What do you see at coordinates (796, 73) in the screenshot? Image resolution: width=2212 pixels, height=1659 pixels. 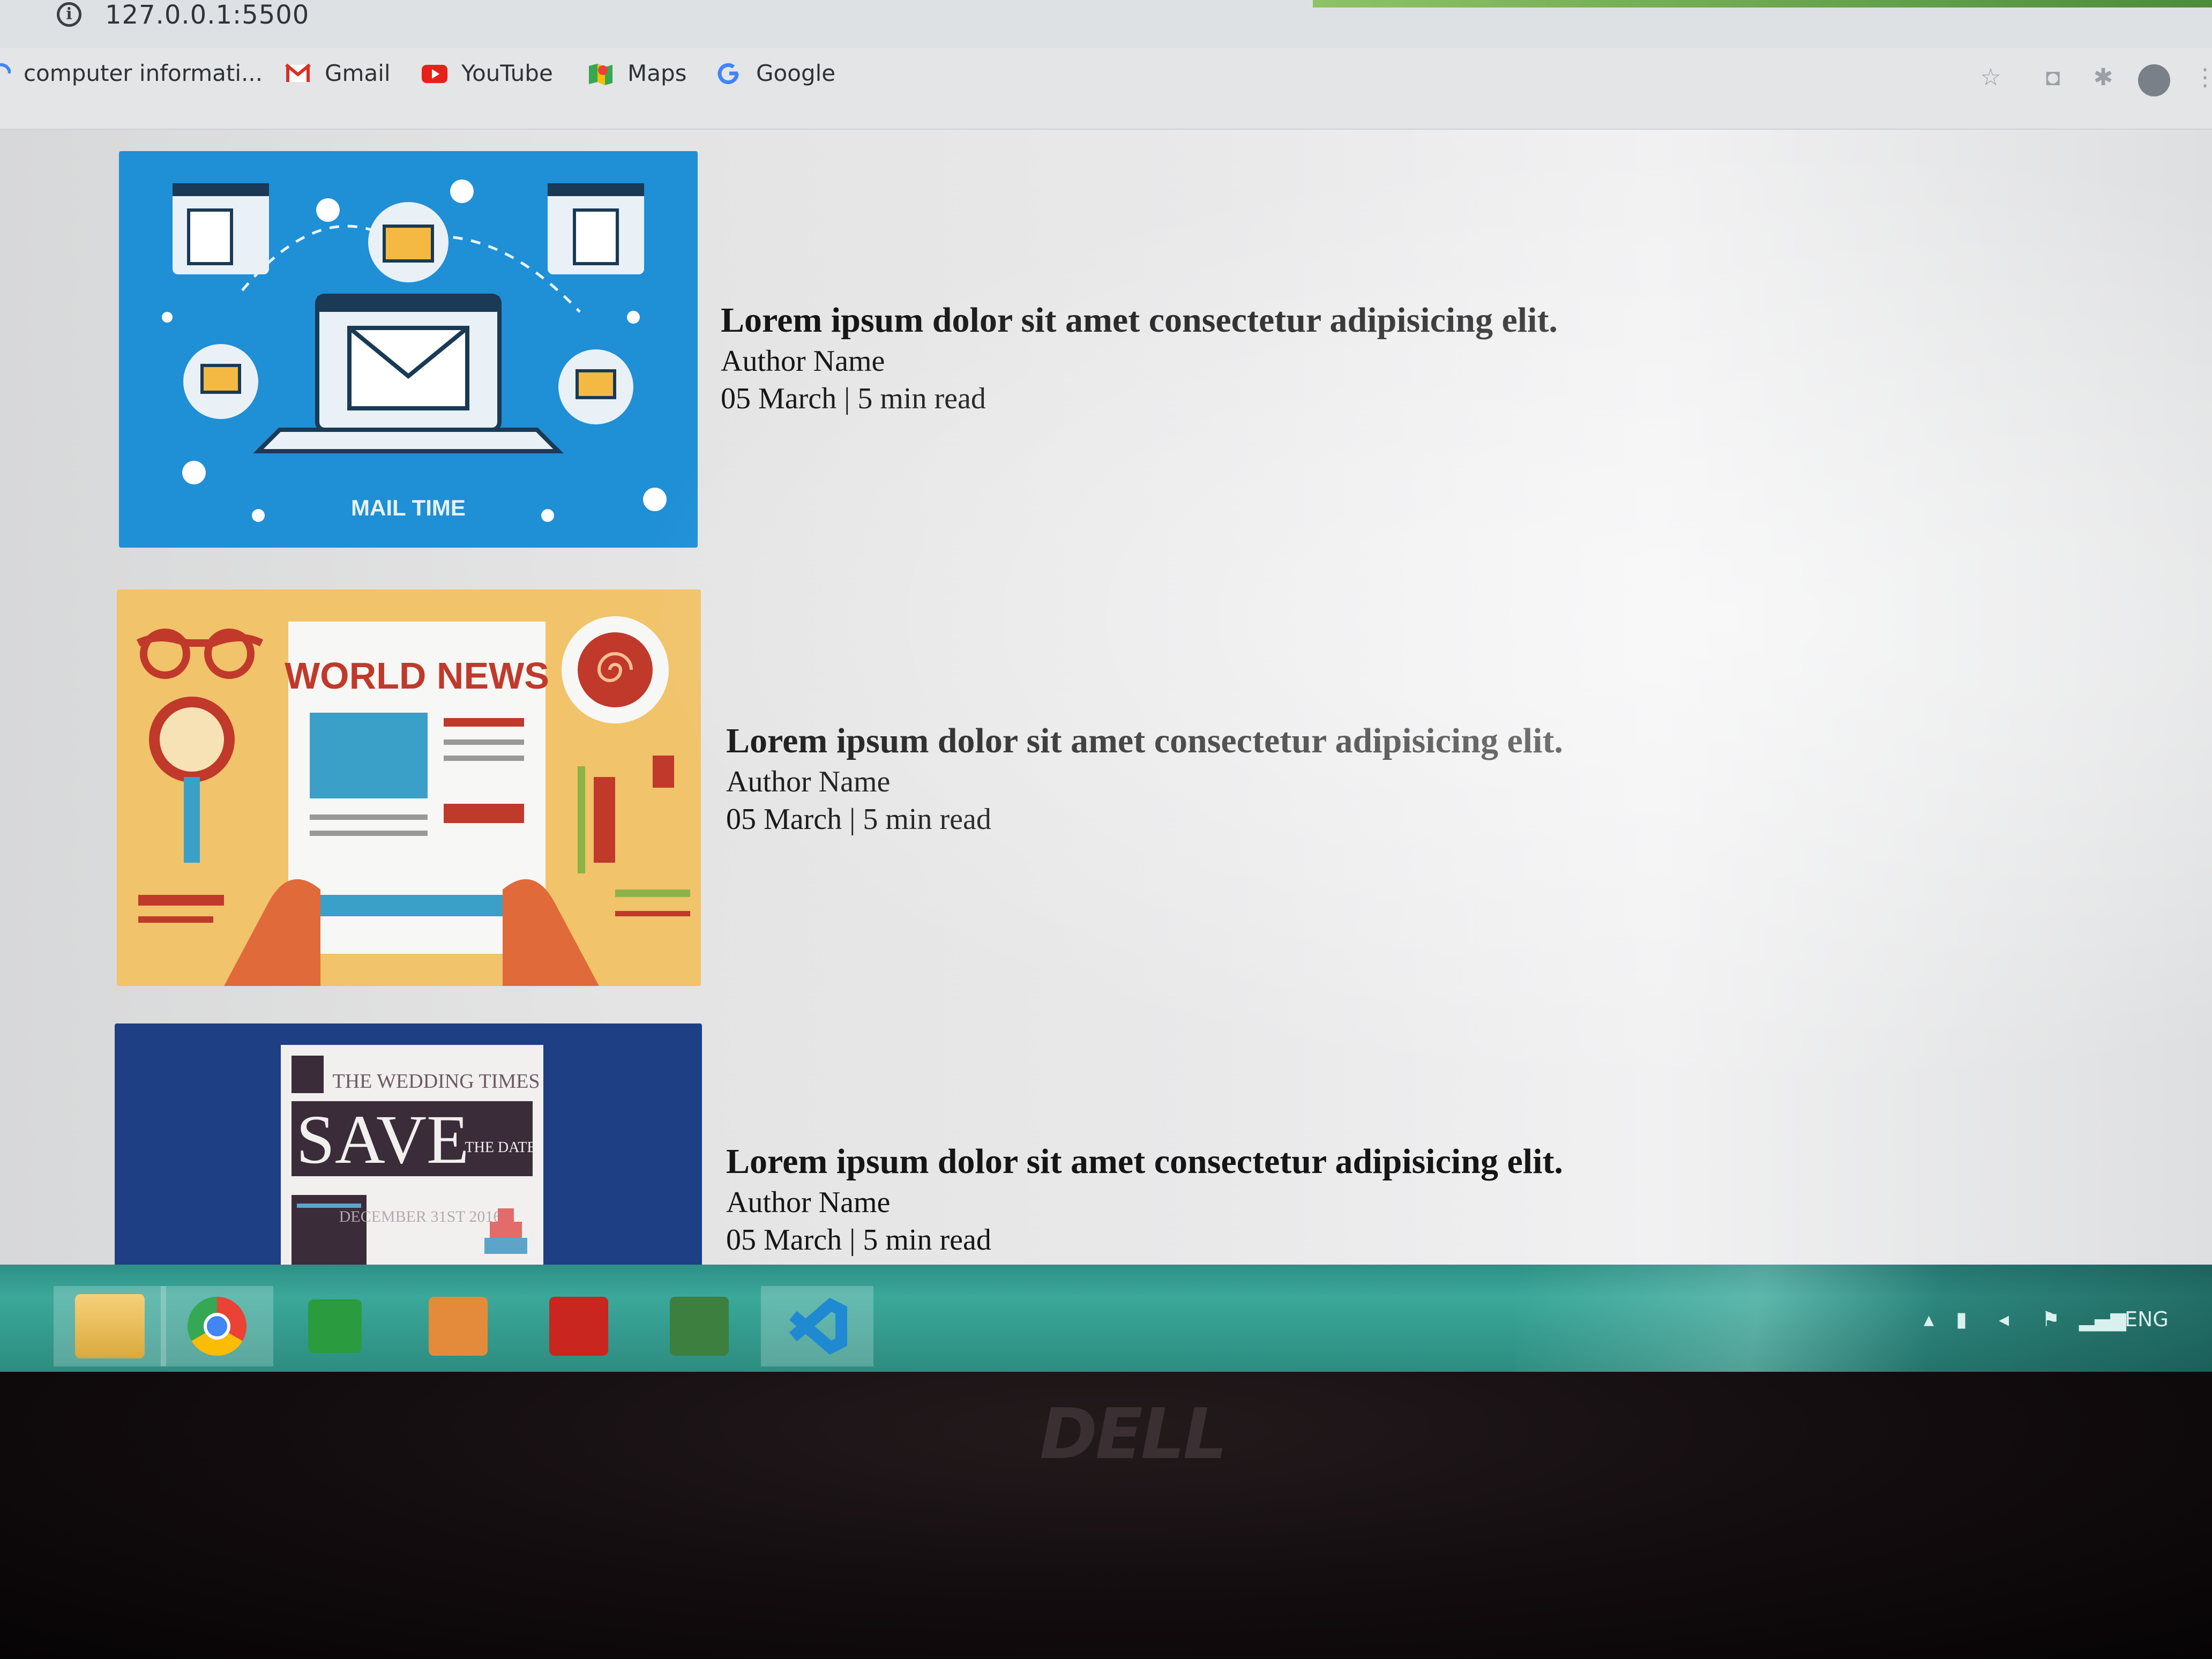 I see `bookmark-label: Google` at bounding box center [796, 73].